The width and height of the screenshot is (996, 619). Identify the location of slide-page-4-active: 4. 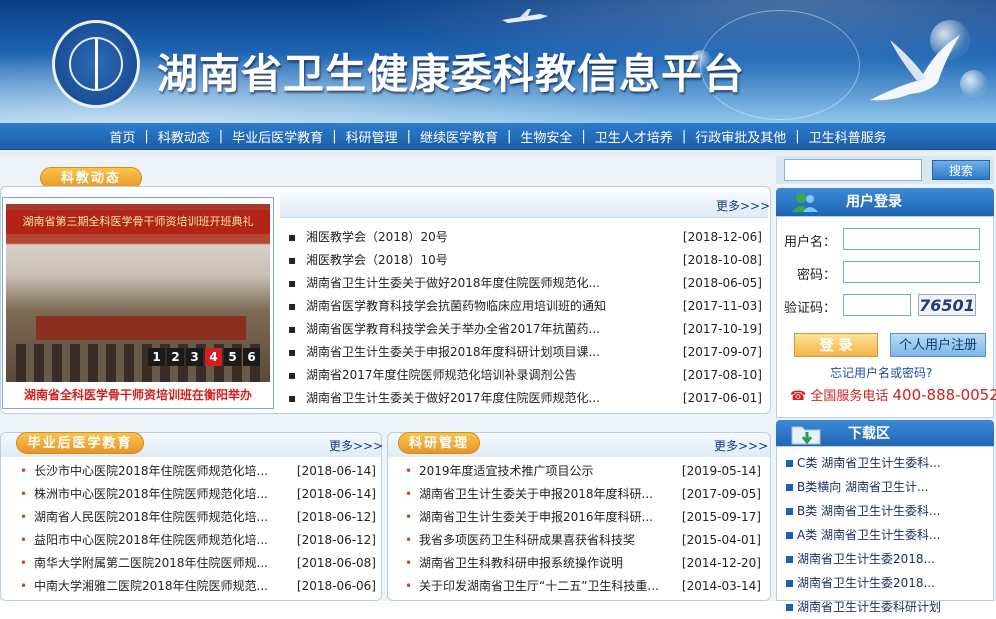
(213, 357).